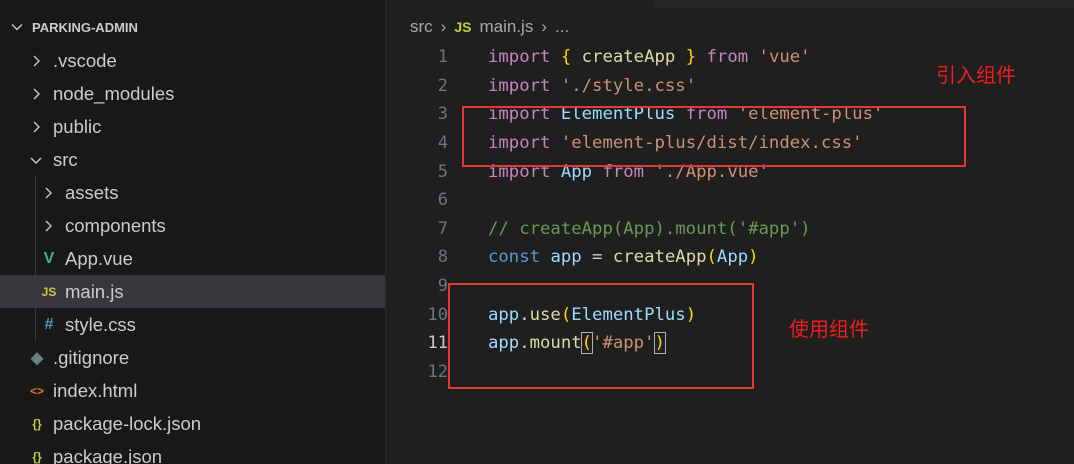 This screenshot has width=1074, height=464. Describe the element at coordinates (714, 136) in the screenshot. I see `import-highlight-box` at that location.